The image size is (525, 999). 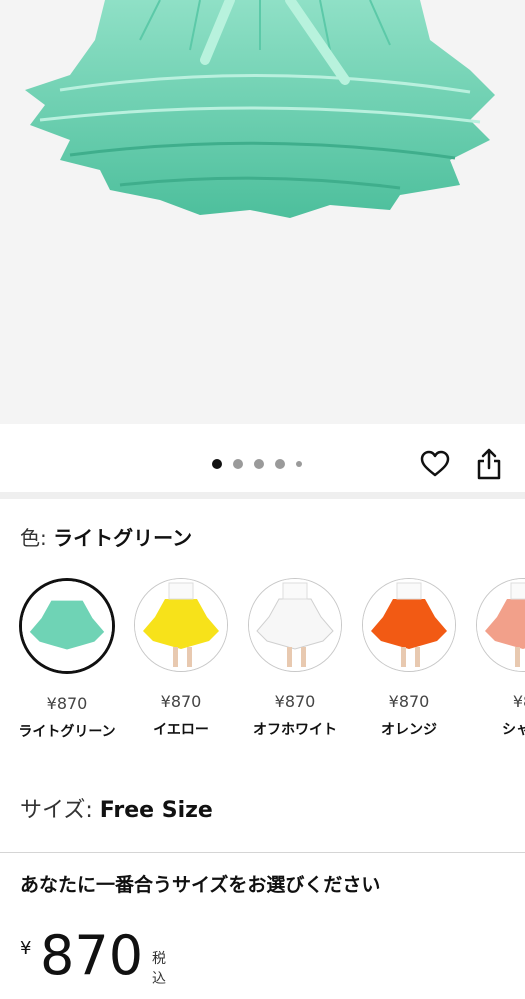 I want to click on share-icon, so click(x=489, y=464).